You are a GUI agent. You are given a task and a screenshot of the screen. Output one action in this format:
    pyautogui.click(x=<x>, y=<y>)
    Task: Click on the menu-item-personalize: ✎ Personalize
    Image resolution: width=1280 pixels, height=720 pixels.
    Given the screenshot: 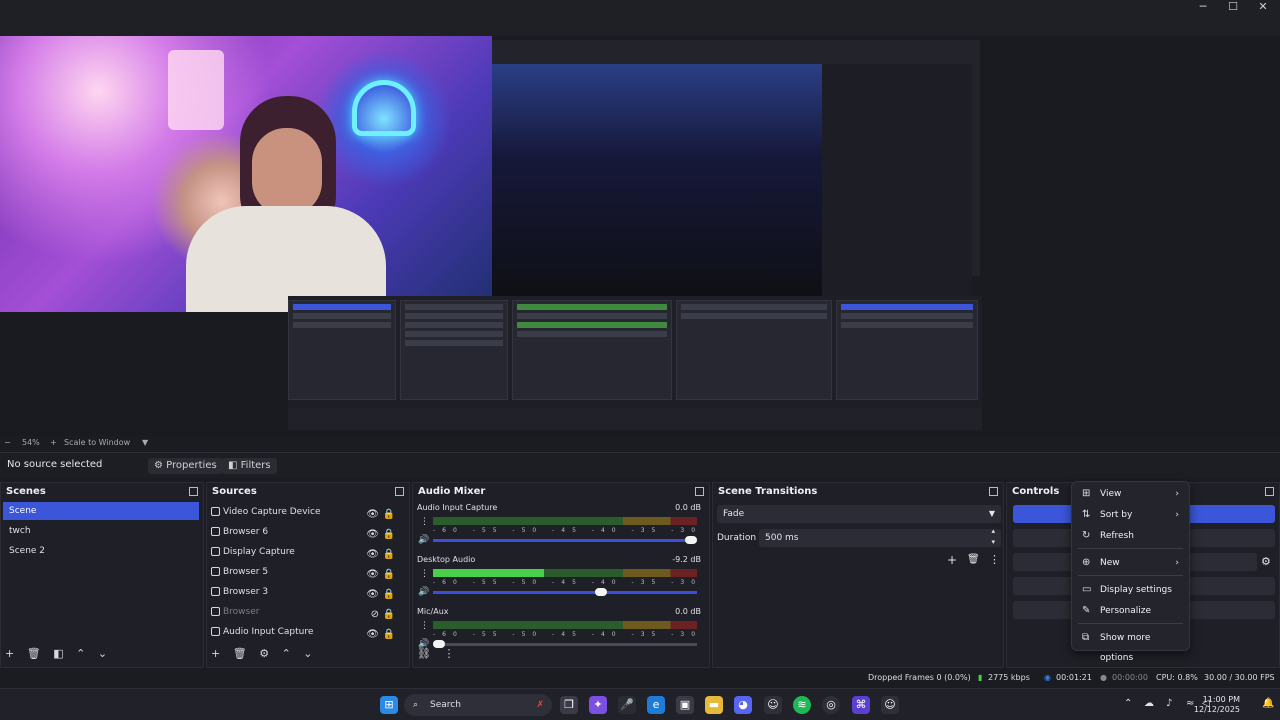 What is the action you would take?
    pyautogui.click(x=1130, y=611)
    